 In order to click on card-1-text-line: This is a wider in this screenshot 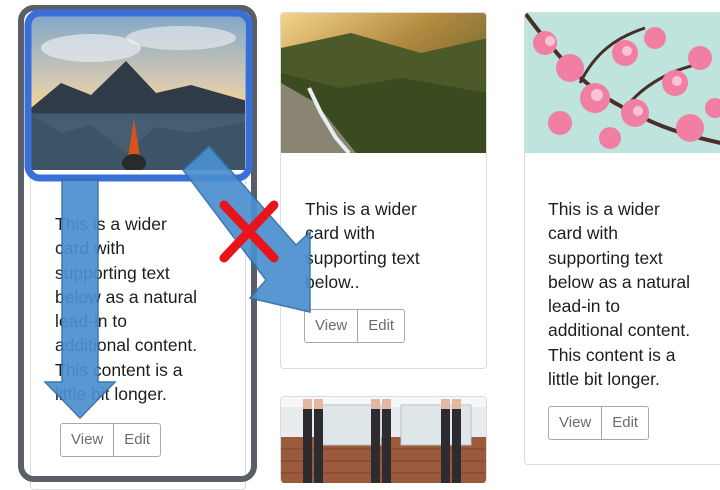, I will do `click(111, 224)`.